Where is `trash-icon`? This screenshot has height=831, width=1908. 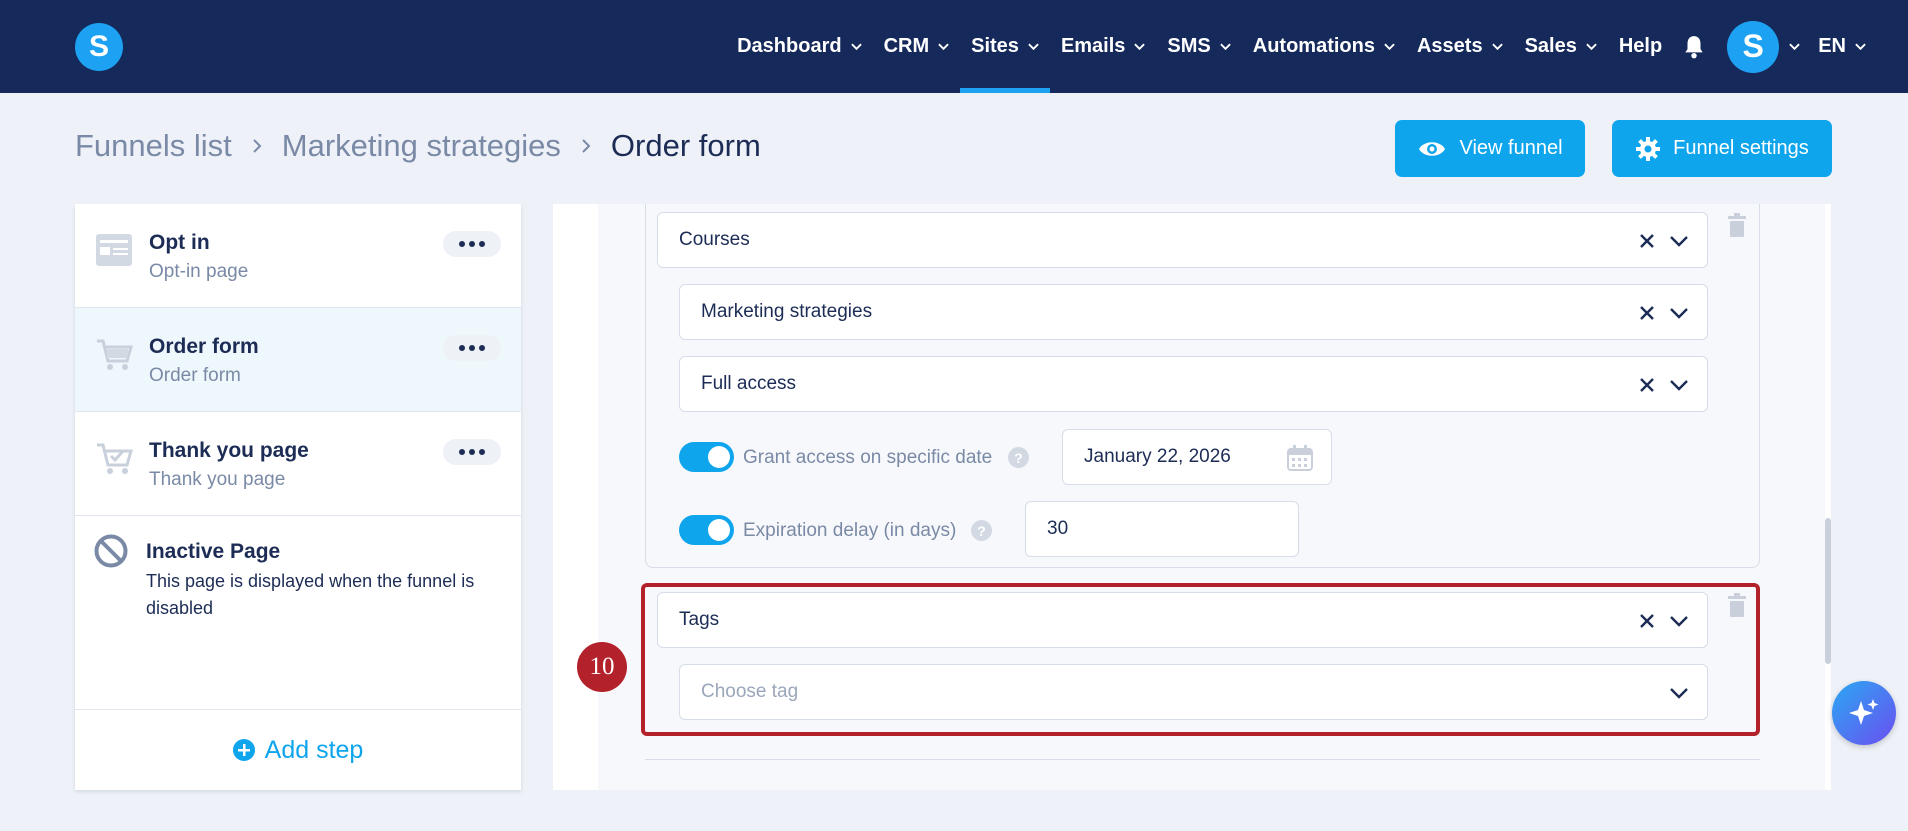
trash-icon is located at coordinates (1737, 225).